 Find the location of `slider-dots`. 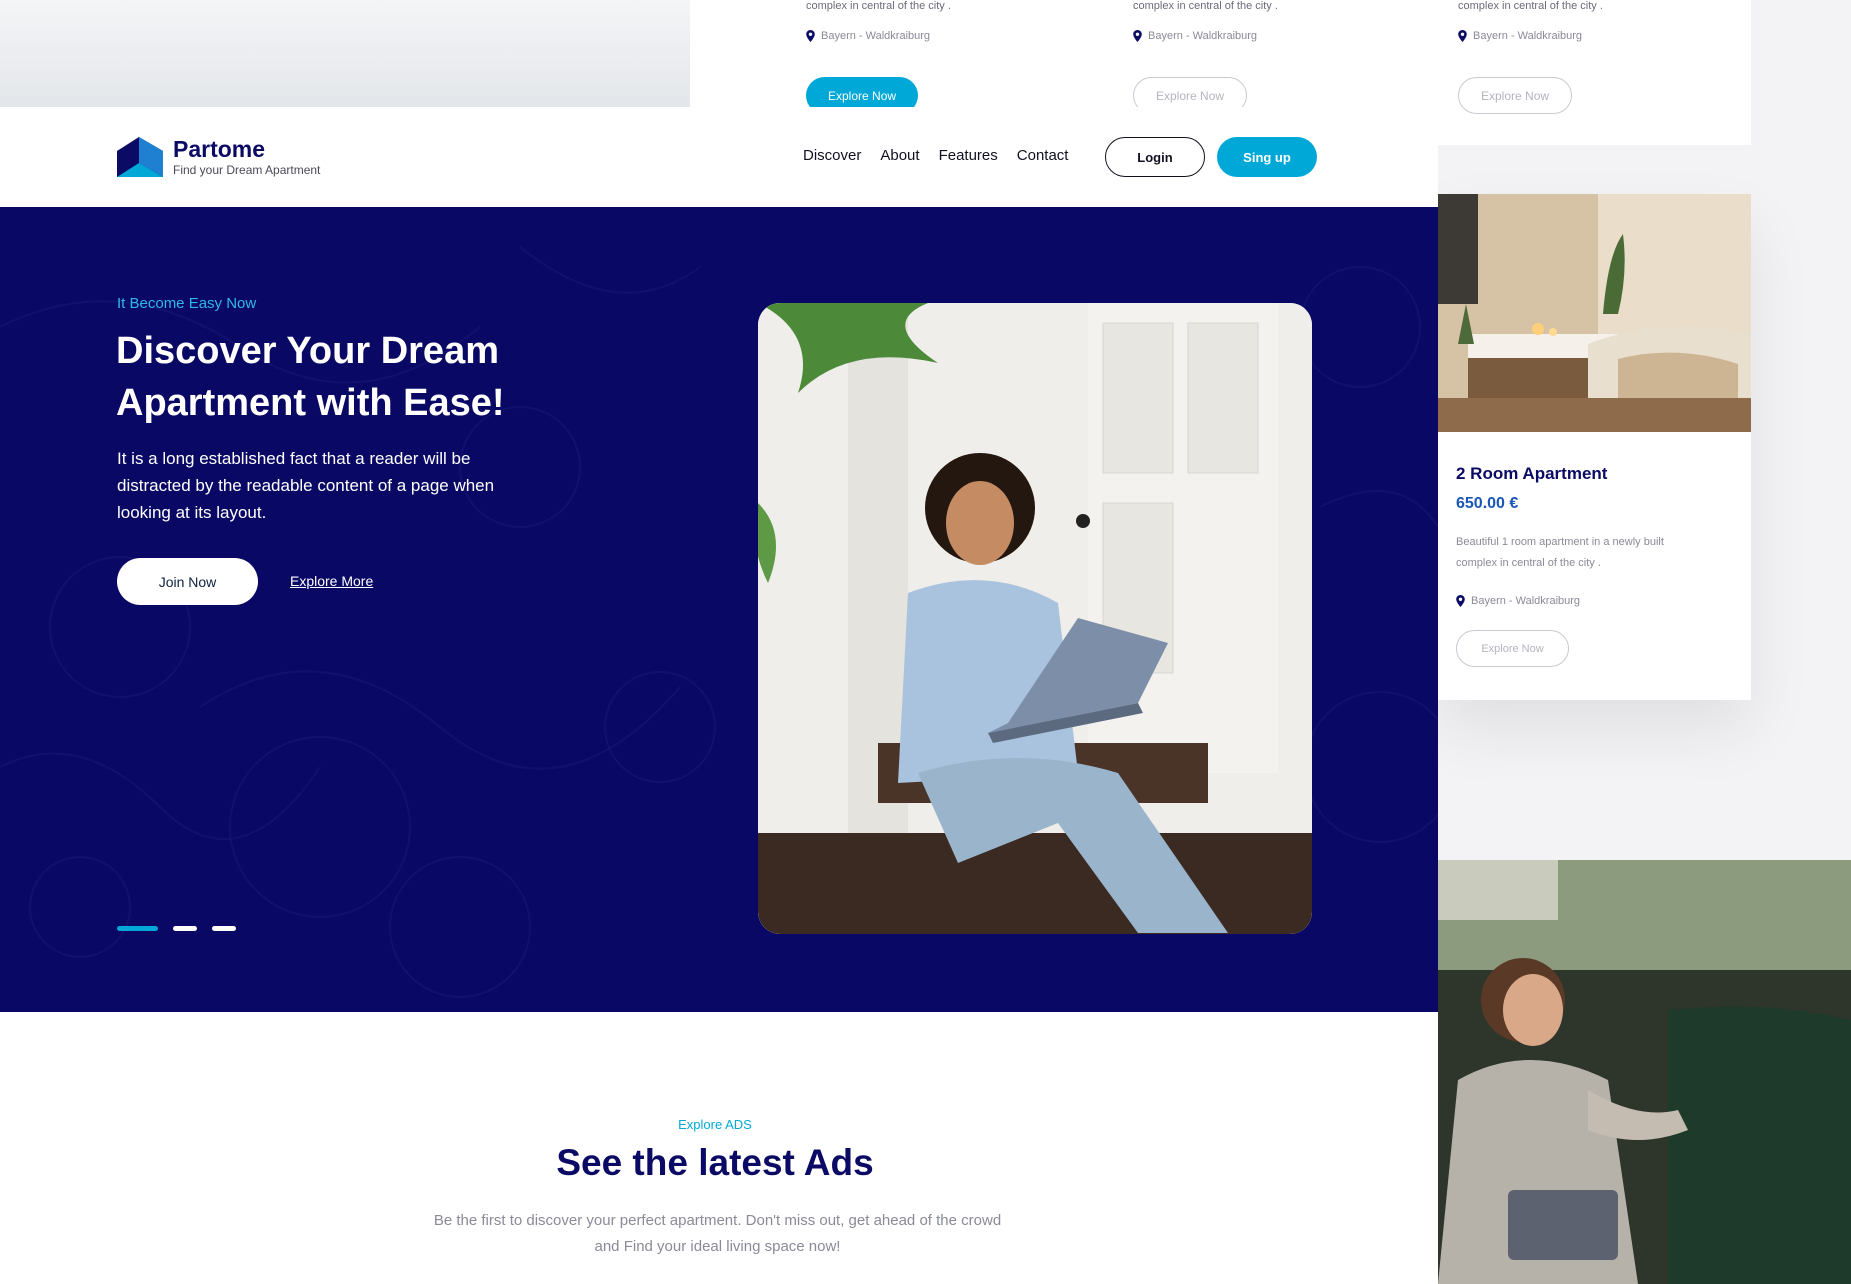

slider-dots is located at coordinates (176, 928).